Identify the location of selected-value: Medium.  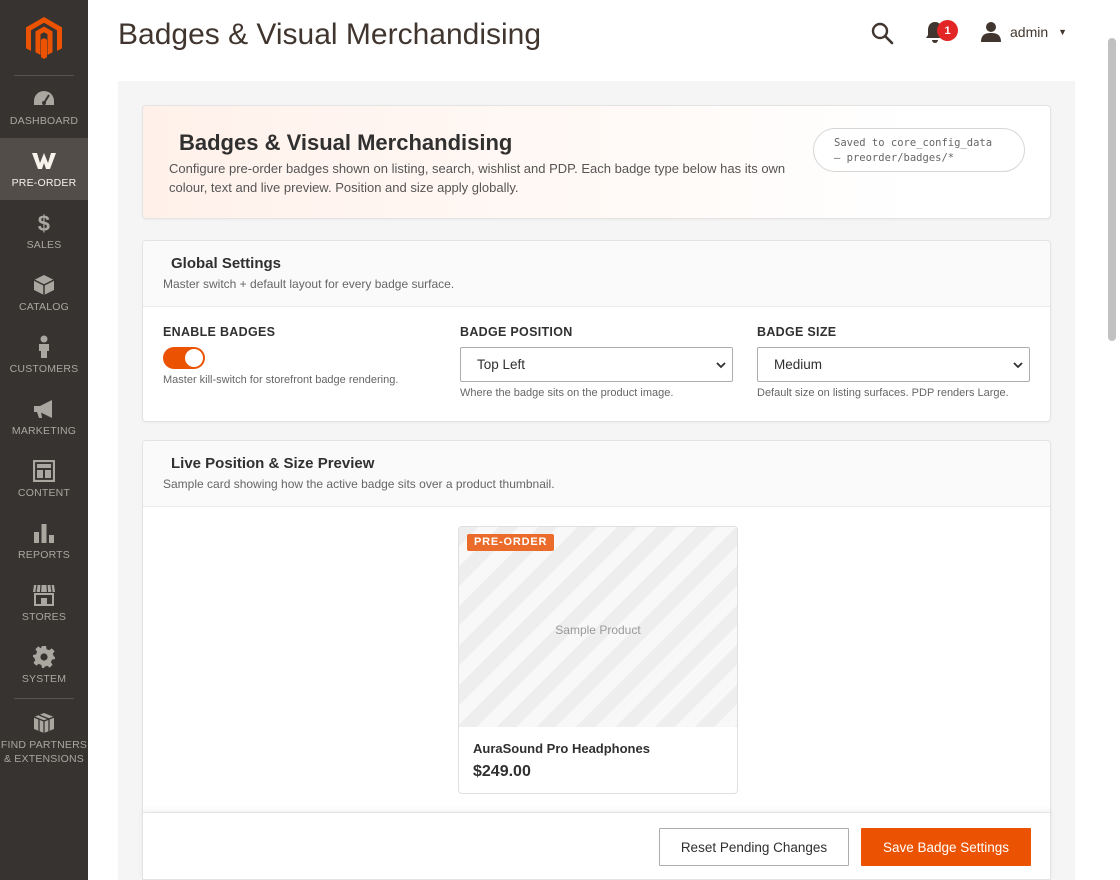
(798, 364).